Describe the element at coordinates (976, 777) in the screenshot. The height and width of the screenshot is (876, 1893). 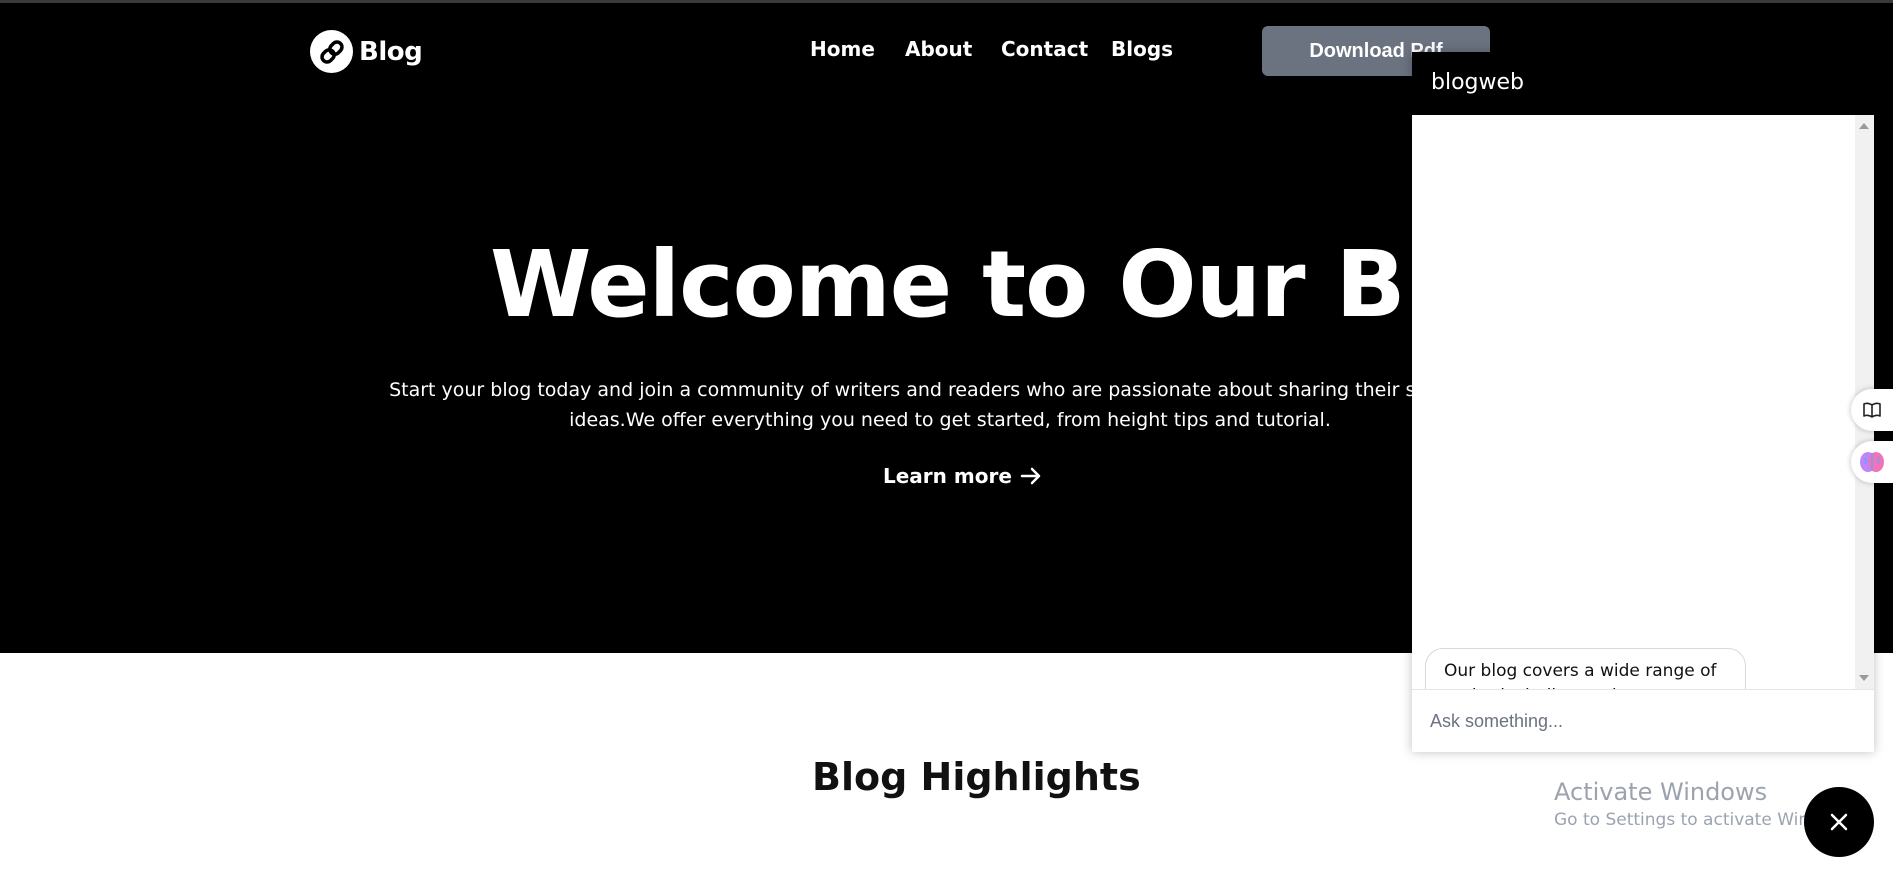
I see `blog-highlights-title: Blog Highlights` at that location.